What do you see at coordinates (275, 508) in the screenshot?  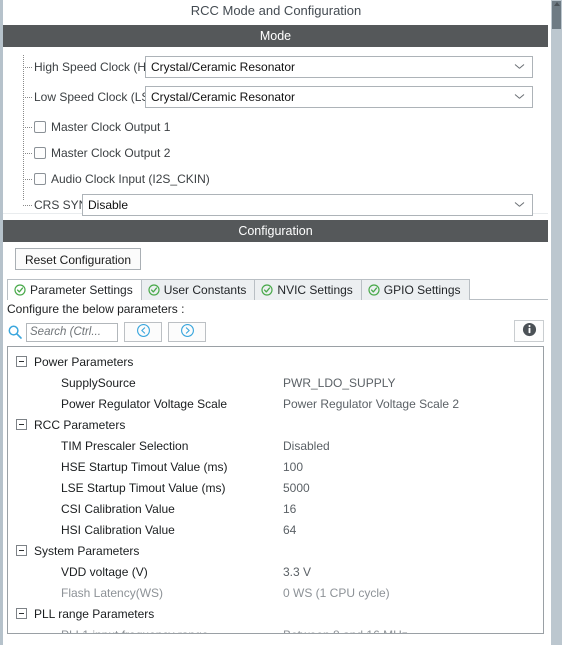 I see `table-row: CSI Calibration Value 16` at bounding box center [275, 508].